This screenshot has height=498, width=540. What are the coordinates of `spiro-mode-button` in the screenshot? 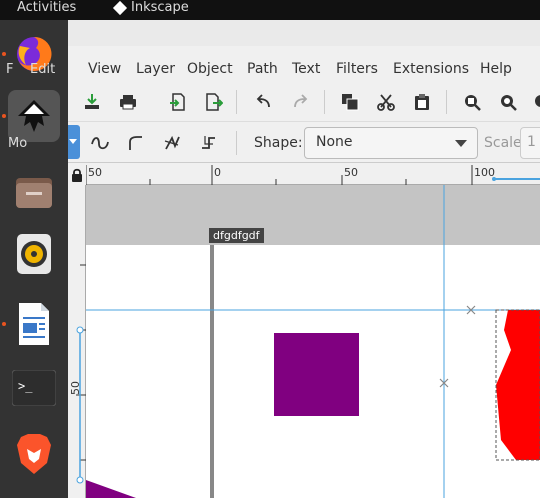 It's located at (100, 143).